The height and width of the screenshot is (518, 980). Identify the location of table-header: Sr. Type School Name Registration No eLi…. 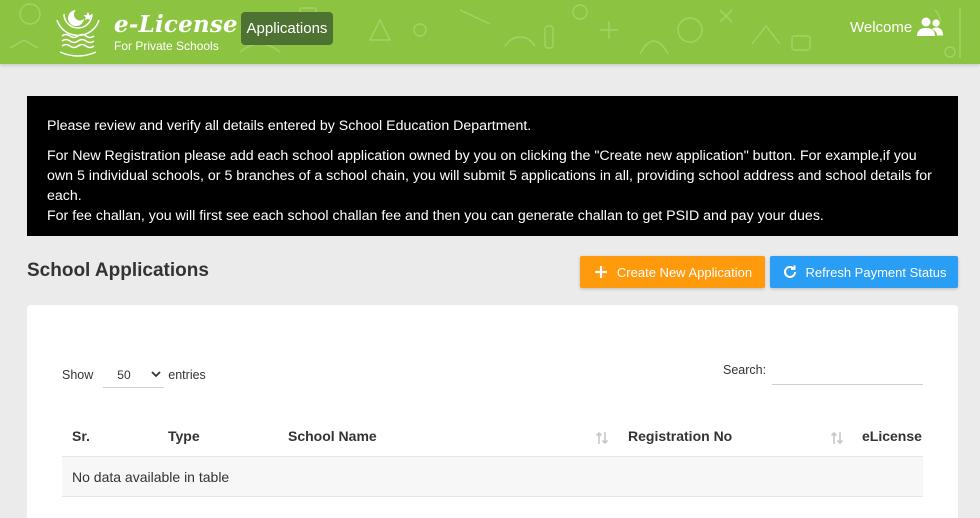
(492, 435).